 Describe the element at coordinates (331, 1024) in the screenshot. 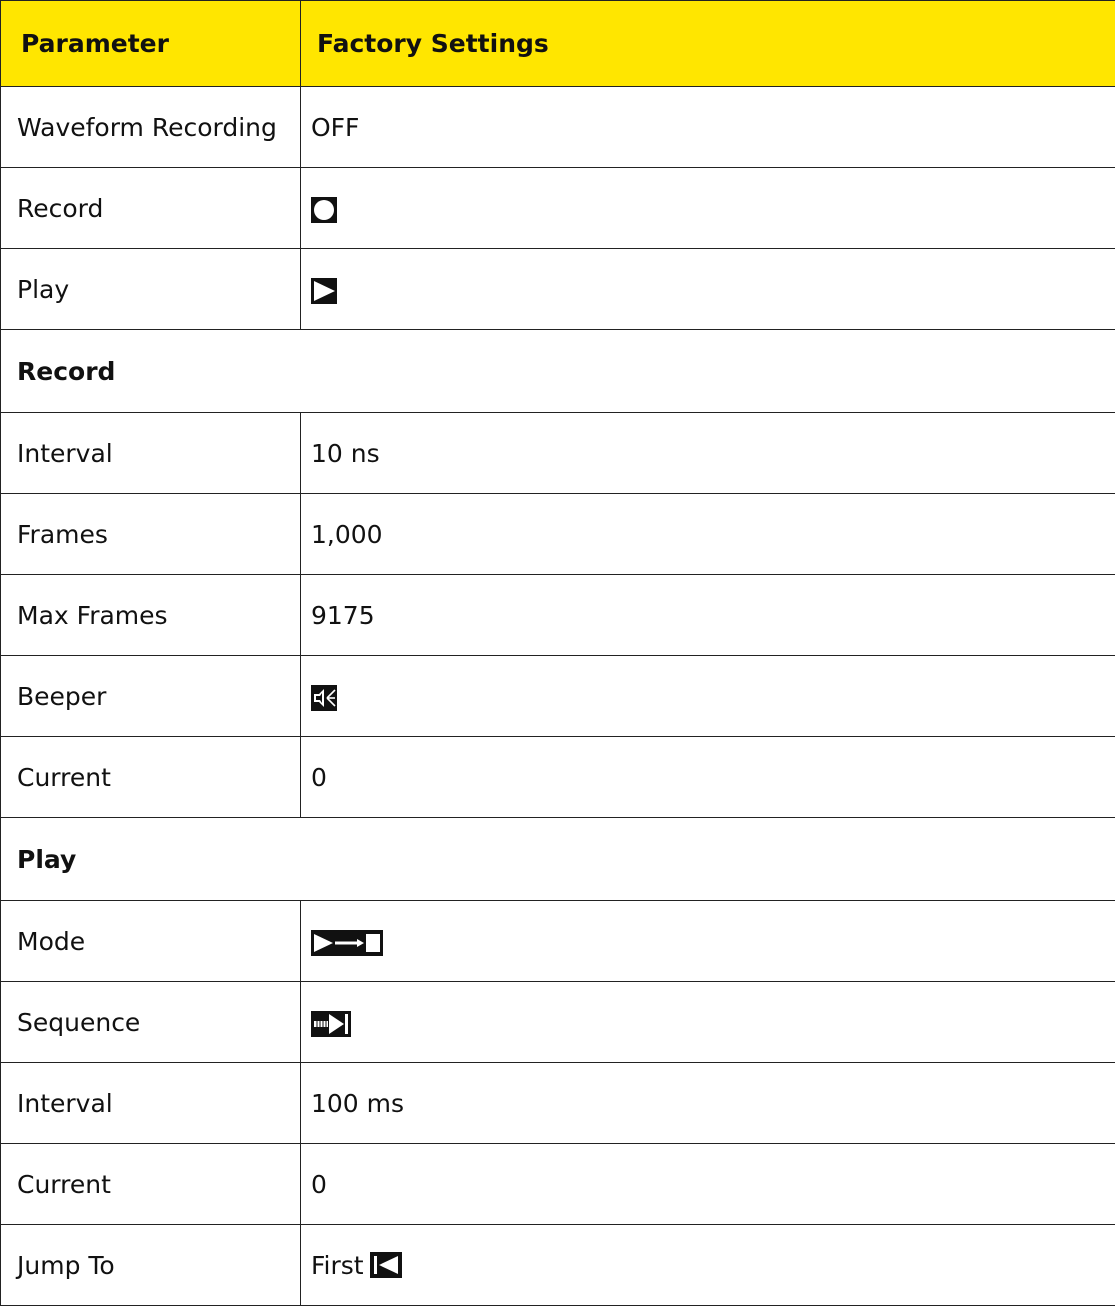

I see `sequence-forward-icon` at that location.